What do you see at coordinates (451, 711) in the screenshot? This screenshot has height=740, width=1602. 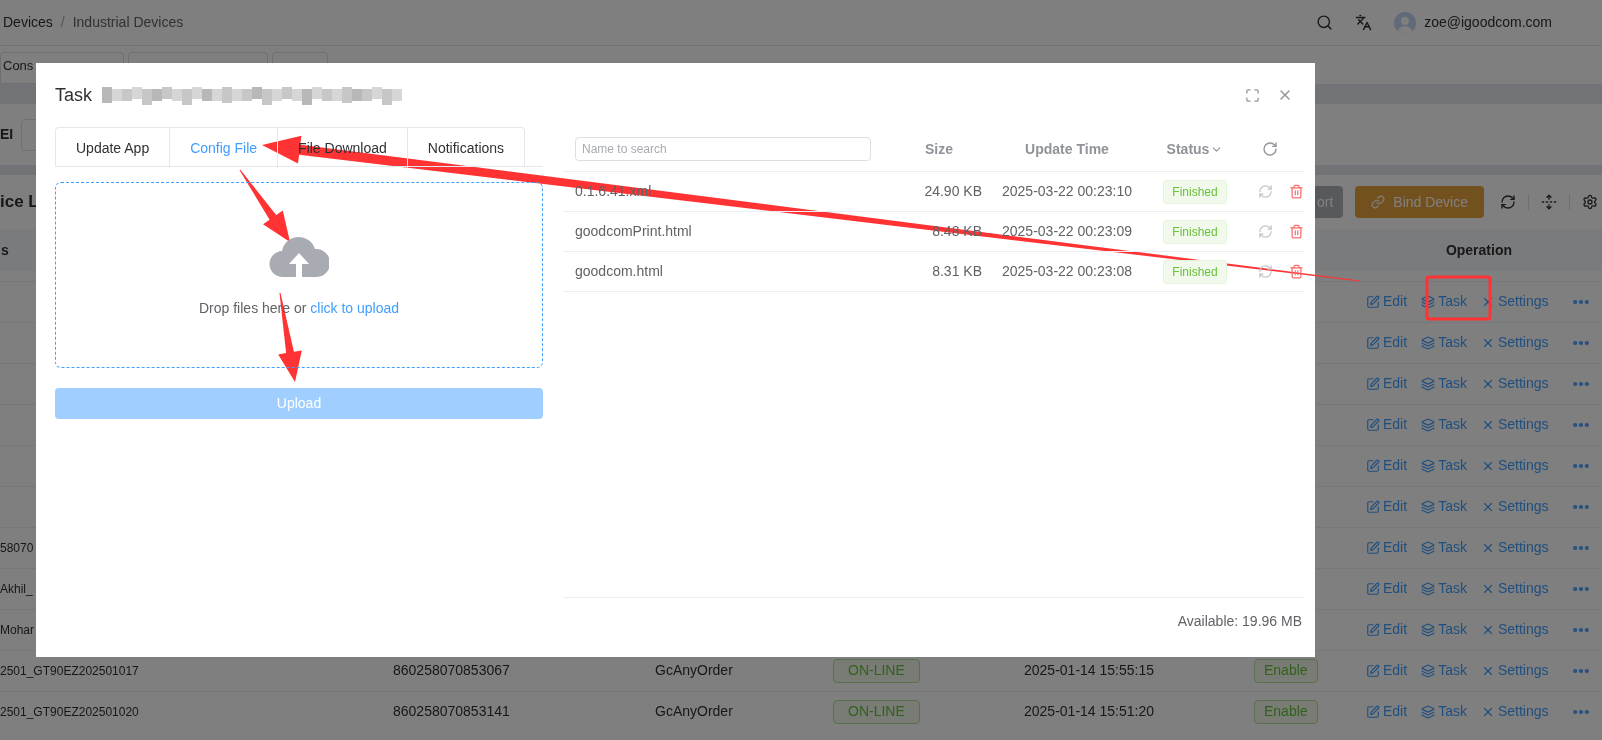 I see `table-cell-text: 860258070853141` at bounding box center [451, 711].